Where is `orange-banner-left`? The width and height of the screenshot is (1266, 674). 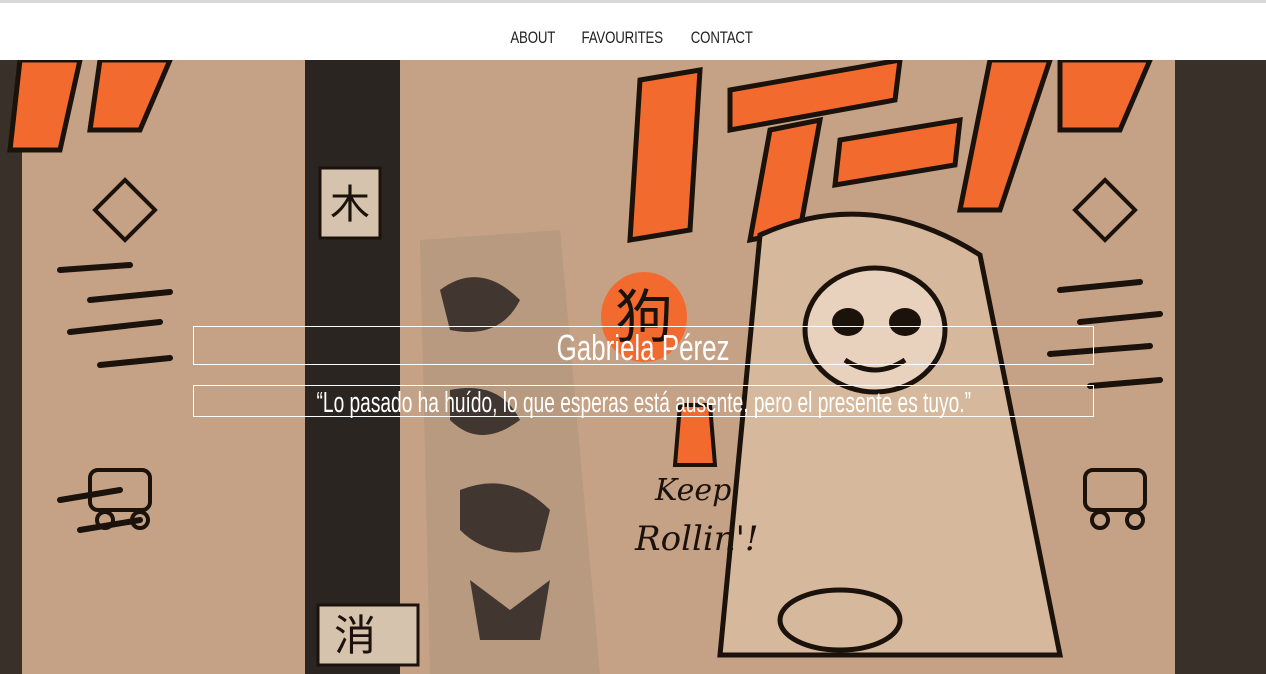
orange-banner-left is located at coordinates (90, 106).